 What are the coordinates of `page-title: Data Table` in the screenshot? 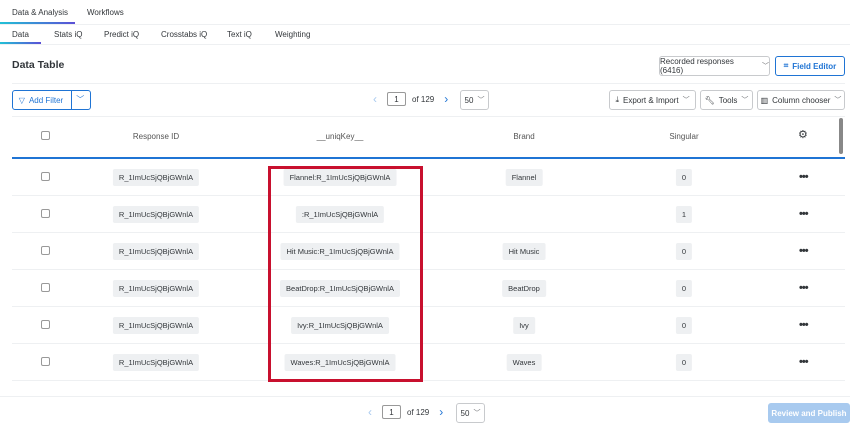 It's located at (38, 65).